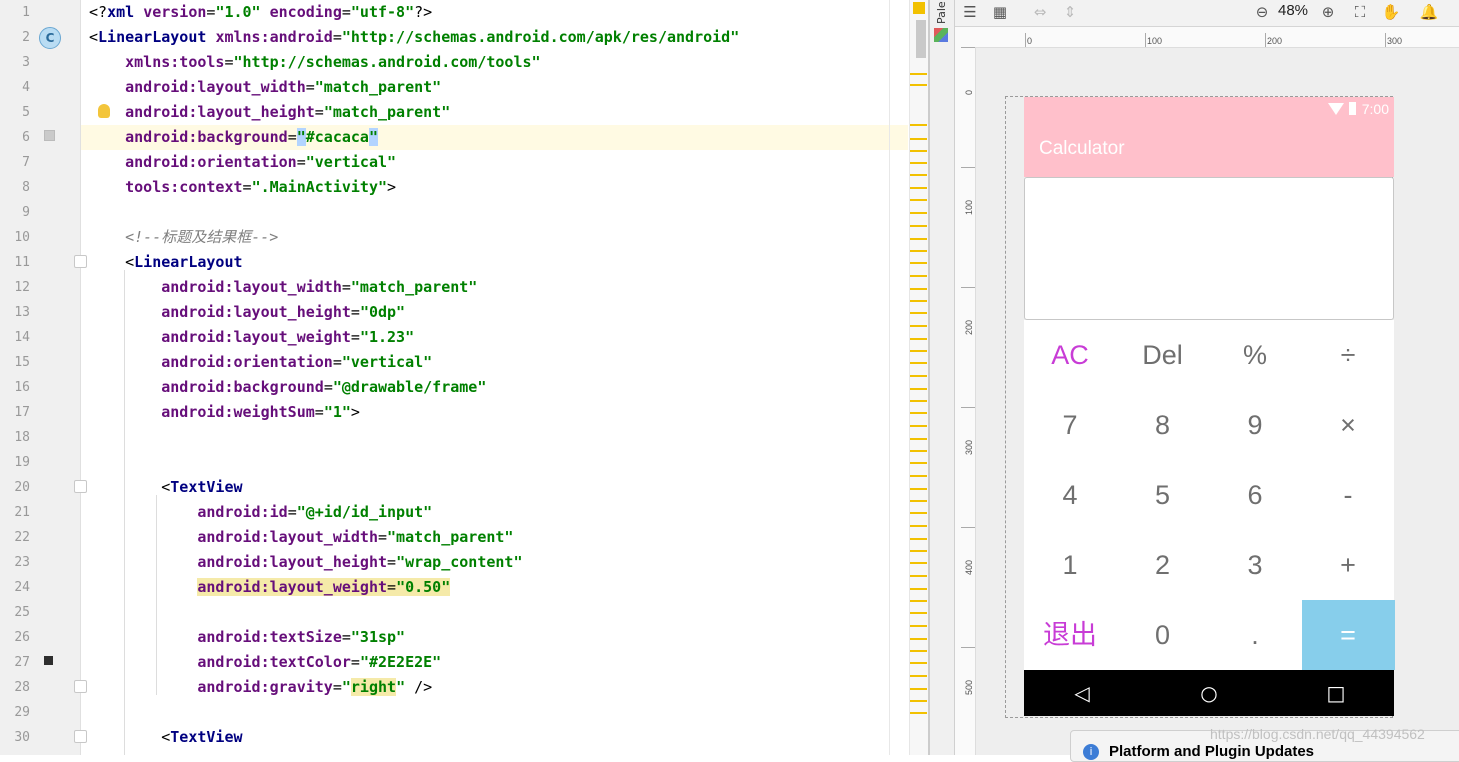 This screenshot has height=762, width=1459. Describe the element at coordinates (919, 8) in the screenshot. I see `warning-indicator-icon` at that location.